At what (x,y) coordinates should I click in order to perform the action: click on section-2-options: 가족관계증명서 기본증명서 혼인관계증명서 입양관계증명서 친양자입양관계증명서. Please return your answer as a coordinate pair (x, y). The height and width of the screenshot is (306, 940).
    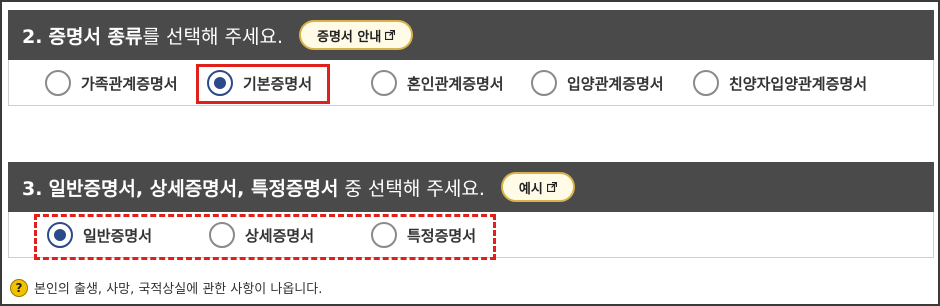
    Looking at the image, I should click on (471, 83).